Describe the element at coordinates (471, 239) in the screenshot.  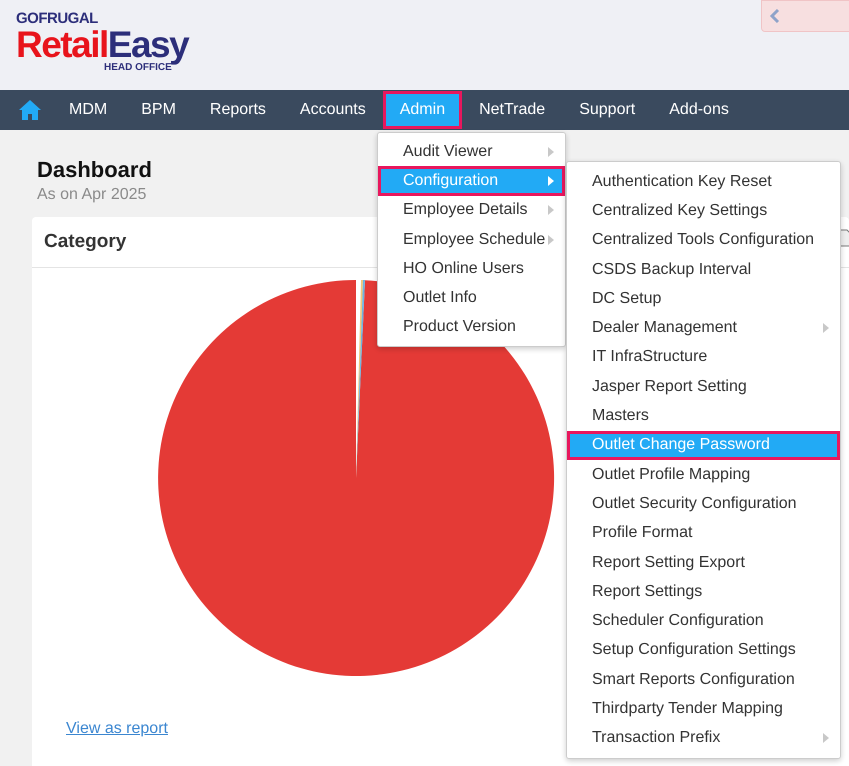
I see `menu-item: Employee Schedule` at that location.